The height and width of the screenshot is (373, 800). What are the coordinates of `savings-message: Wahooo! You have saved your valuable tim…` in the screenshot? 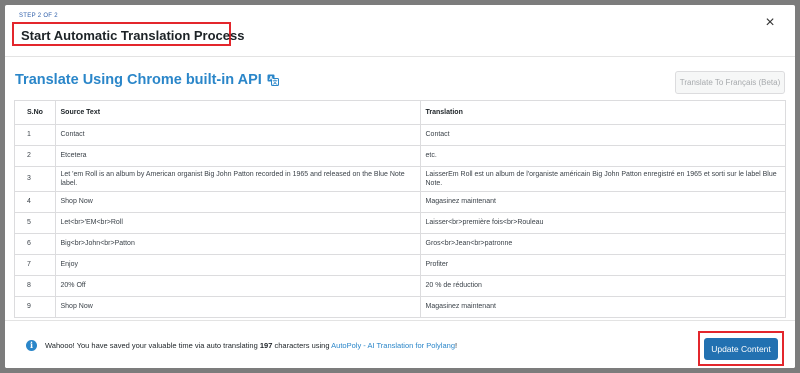 It's located at (251, 345).